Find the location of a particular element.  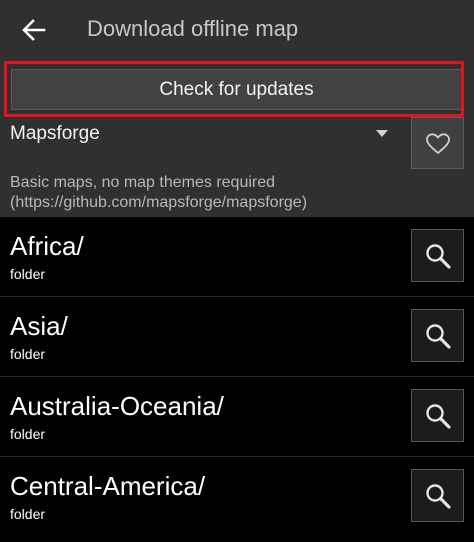

back-button is located at coordinates (34, 30).